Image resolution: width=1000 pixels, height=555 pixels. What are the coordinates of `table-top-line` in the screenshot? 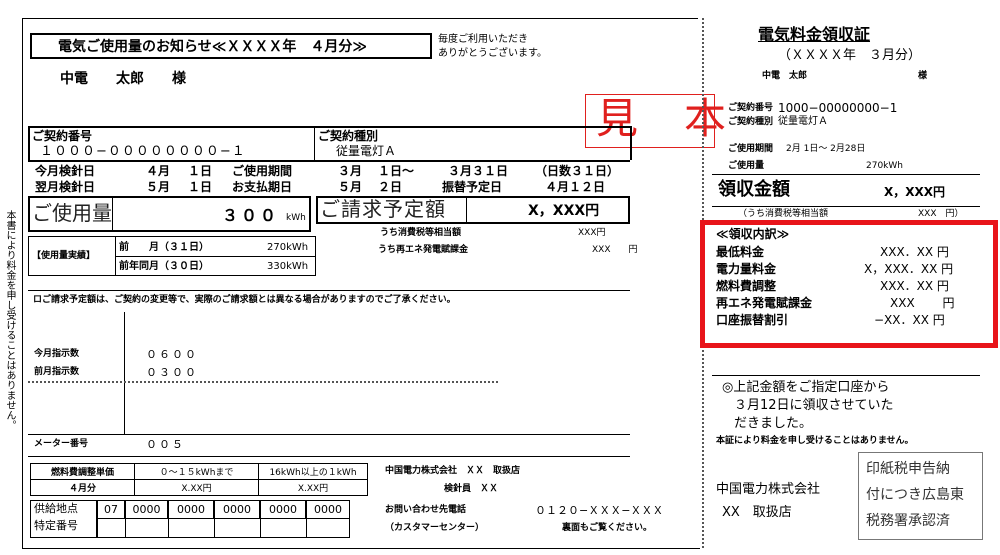 It's located at (329, 127).